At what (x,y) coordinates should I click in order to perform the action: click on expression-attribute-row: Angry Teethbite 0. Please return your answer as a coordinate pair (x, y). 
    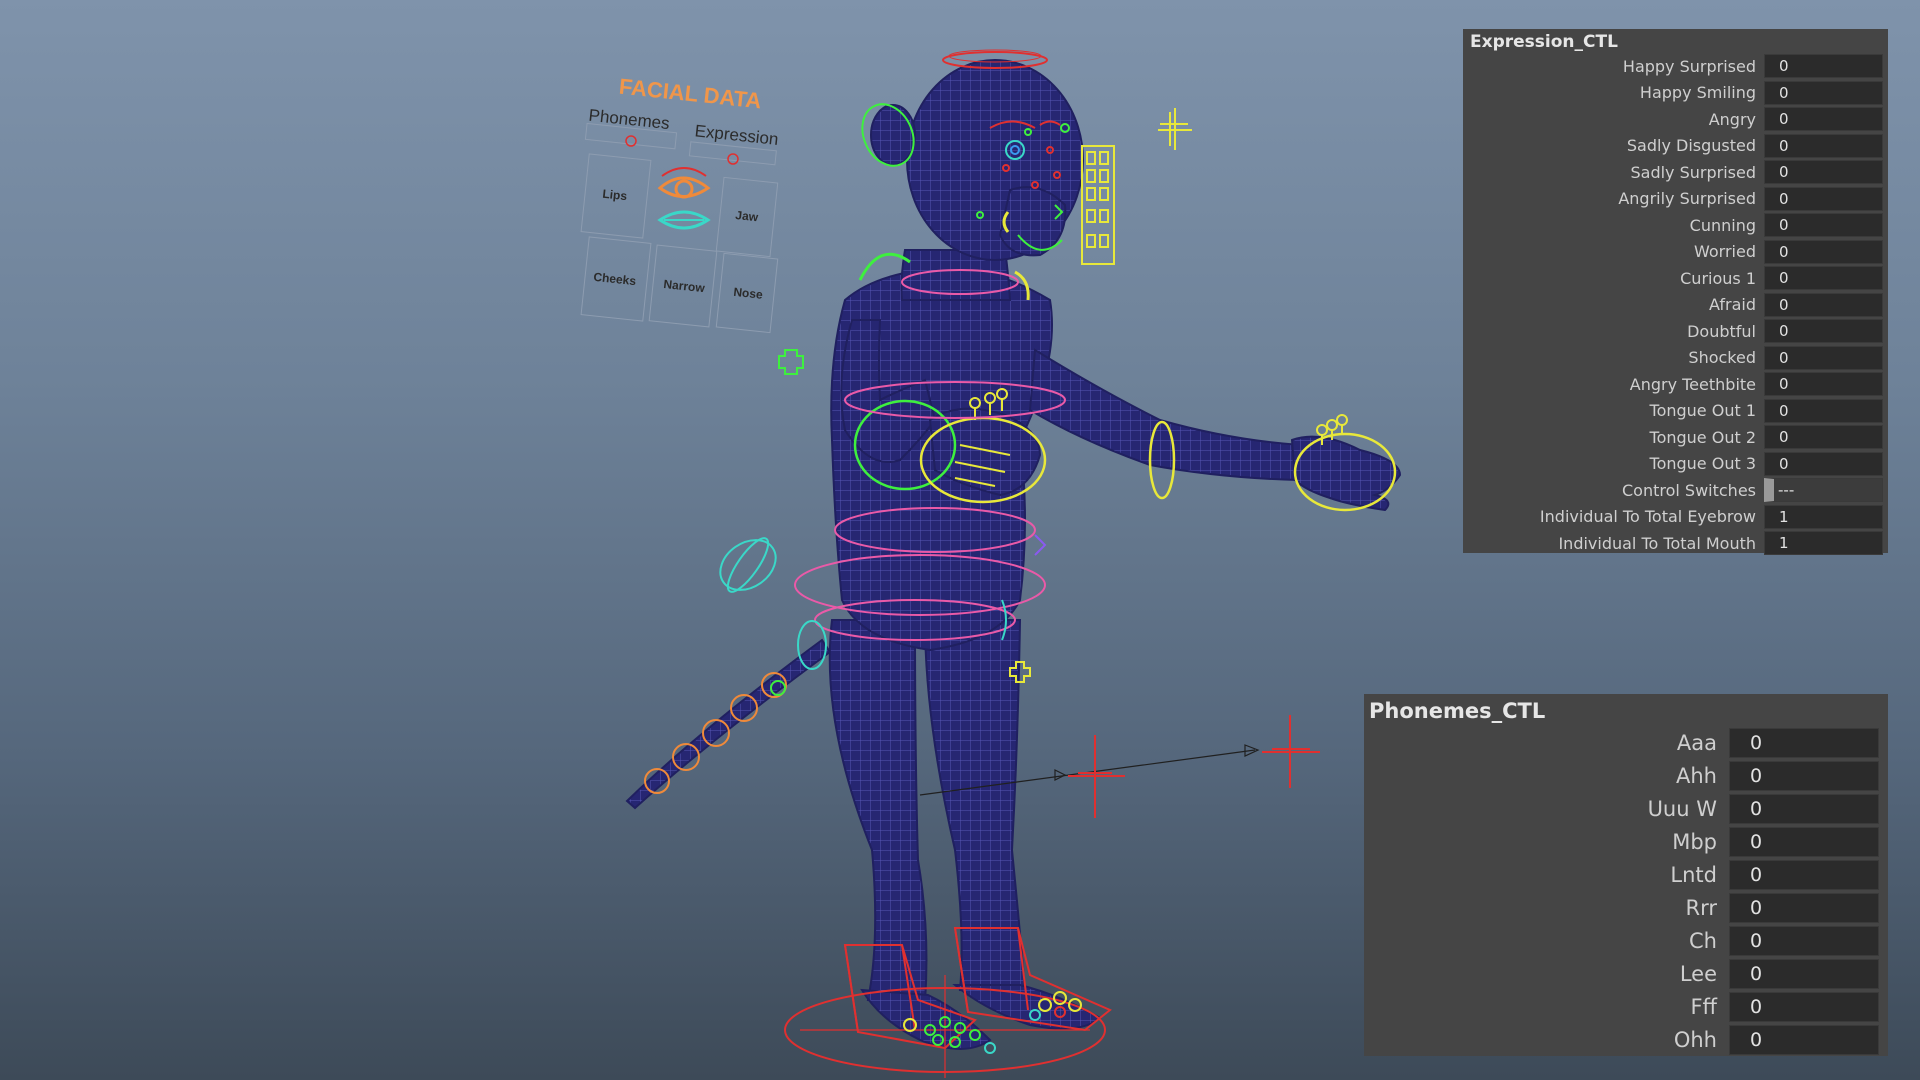
    Looking at the image, I should click on (1675, 384).